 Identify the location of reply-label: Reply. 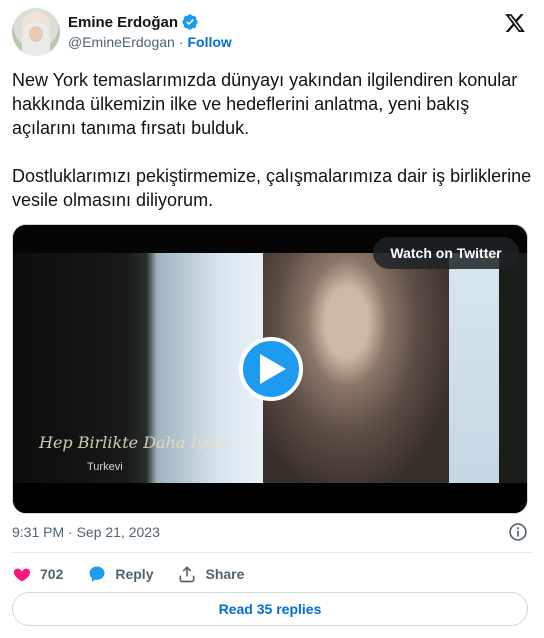
(134, 574).